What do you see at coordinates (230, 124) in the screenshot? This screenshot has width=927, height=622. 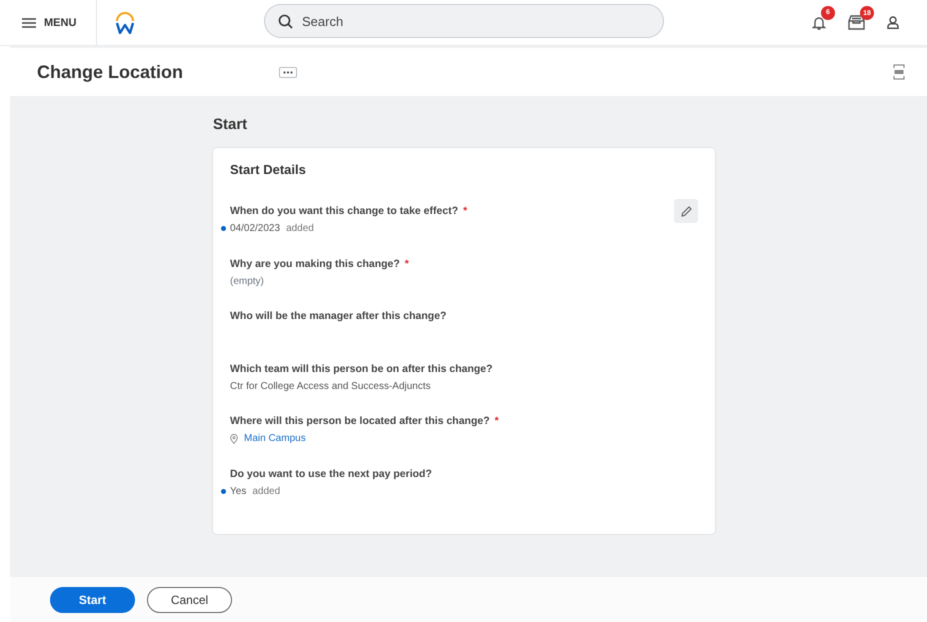 I see `section-heading: Start` at bounding box center [230, 124].